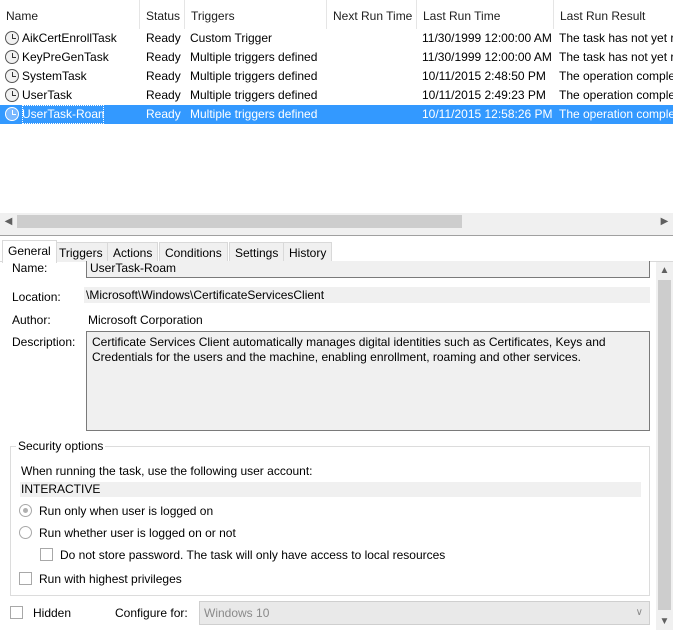 Image resolution: width=673 pixels, height=630 pixels. I want to click on task-name: UserTask, so click(47, 95).